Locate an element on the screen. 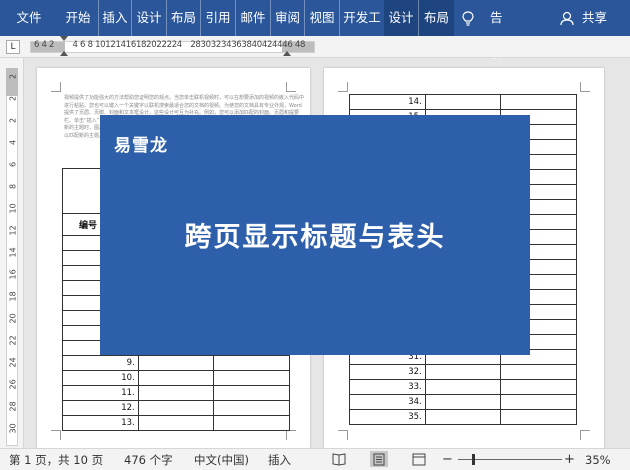 The width and height of the screenshot is (630, 470). tab-table-design: 设计 is located at coordinates (401, 18).